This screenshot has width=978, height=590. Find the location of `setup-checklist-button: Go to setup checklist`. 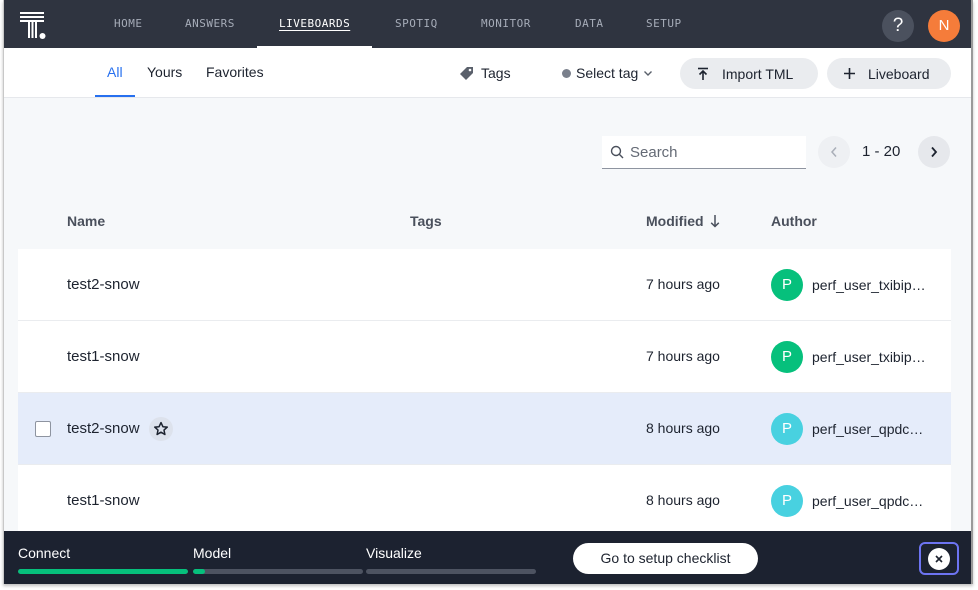

setup-checklist-button: Go to setup checklist is located at coordinates (665, 558).